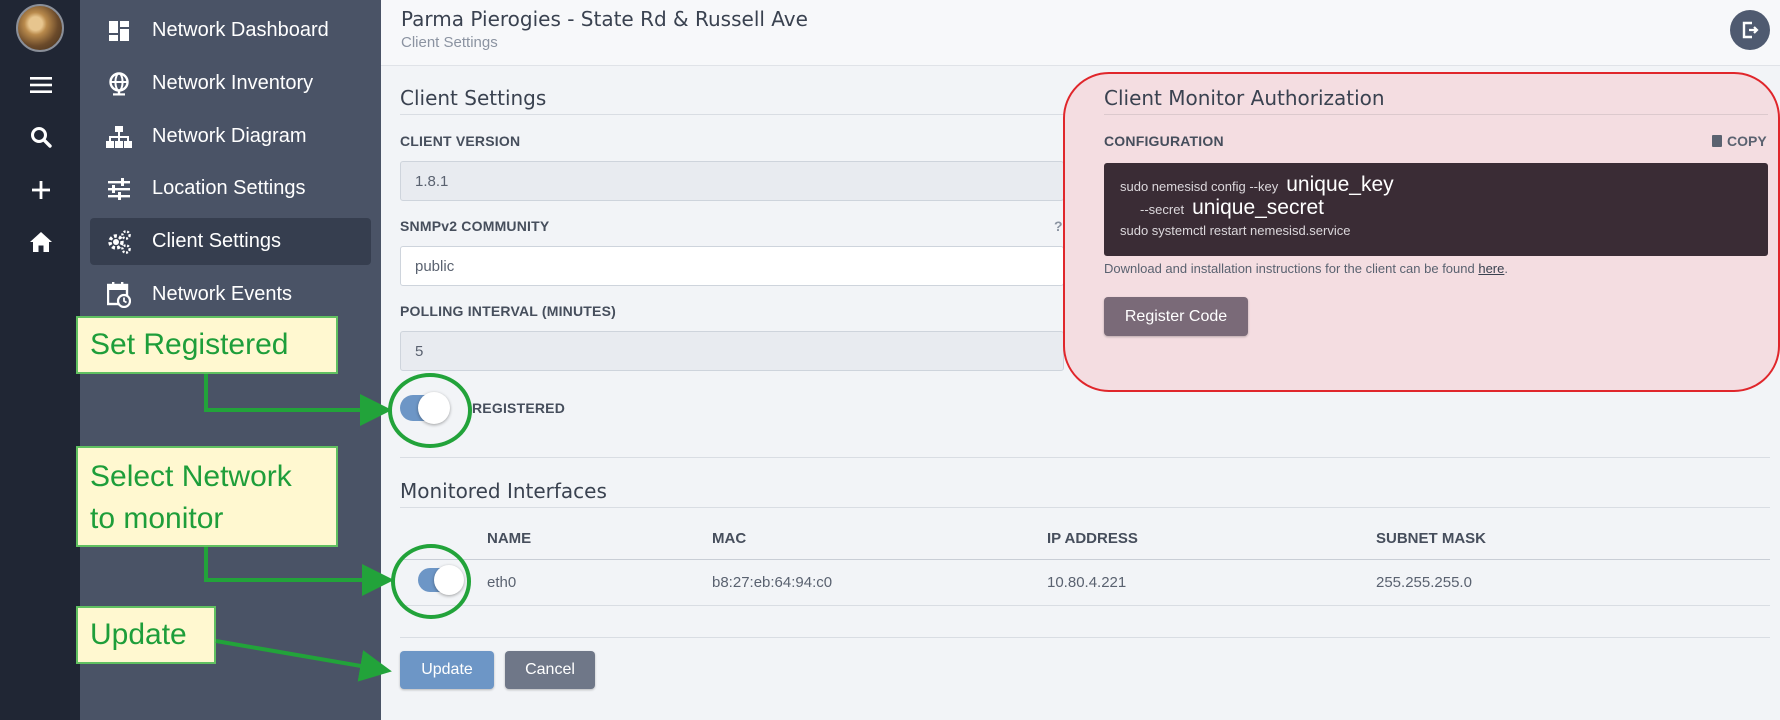 This screenshot has width=1780, height=720. I want to click on client-version-field: 1.8.1, so click(732, 181).